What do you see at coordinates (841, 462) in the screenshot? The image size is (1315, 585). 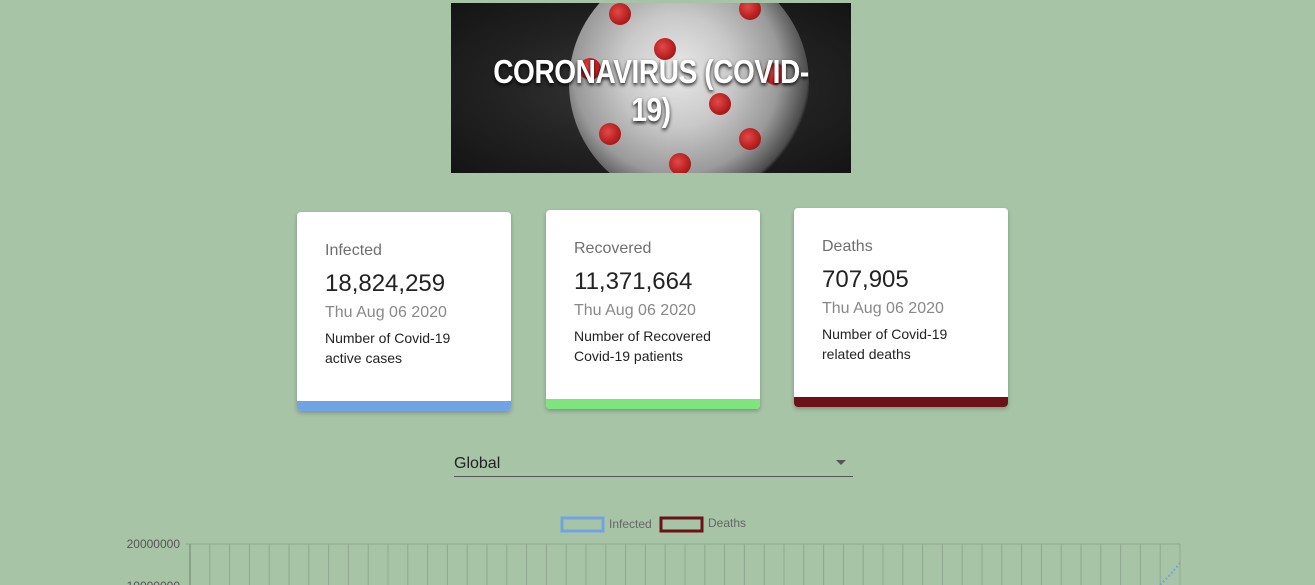 I see `chevron-down-icon` at bounding box center [841, 462].